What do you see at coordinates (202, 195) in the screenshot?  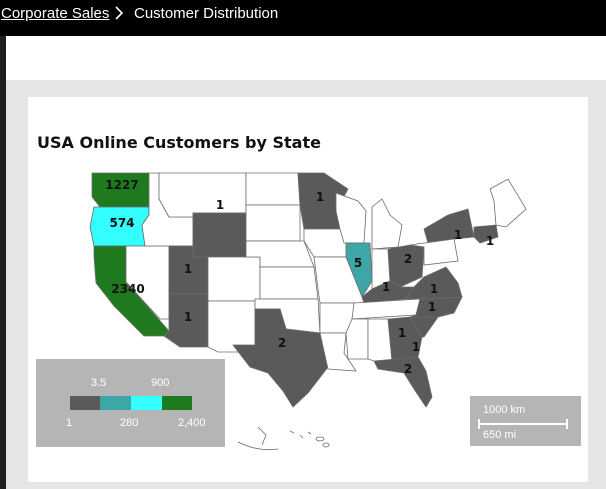 I see `state-montana` at bounding box center [202, 195].